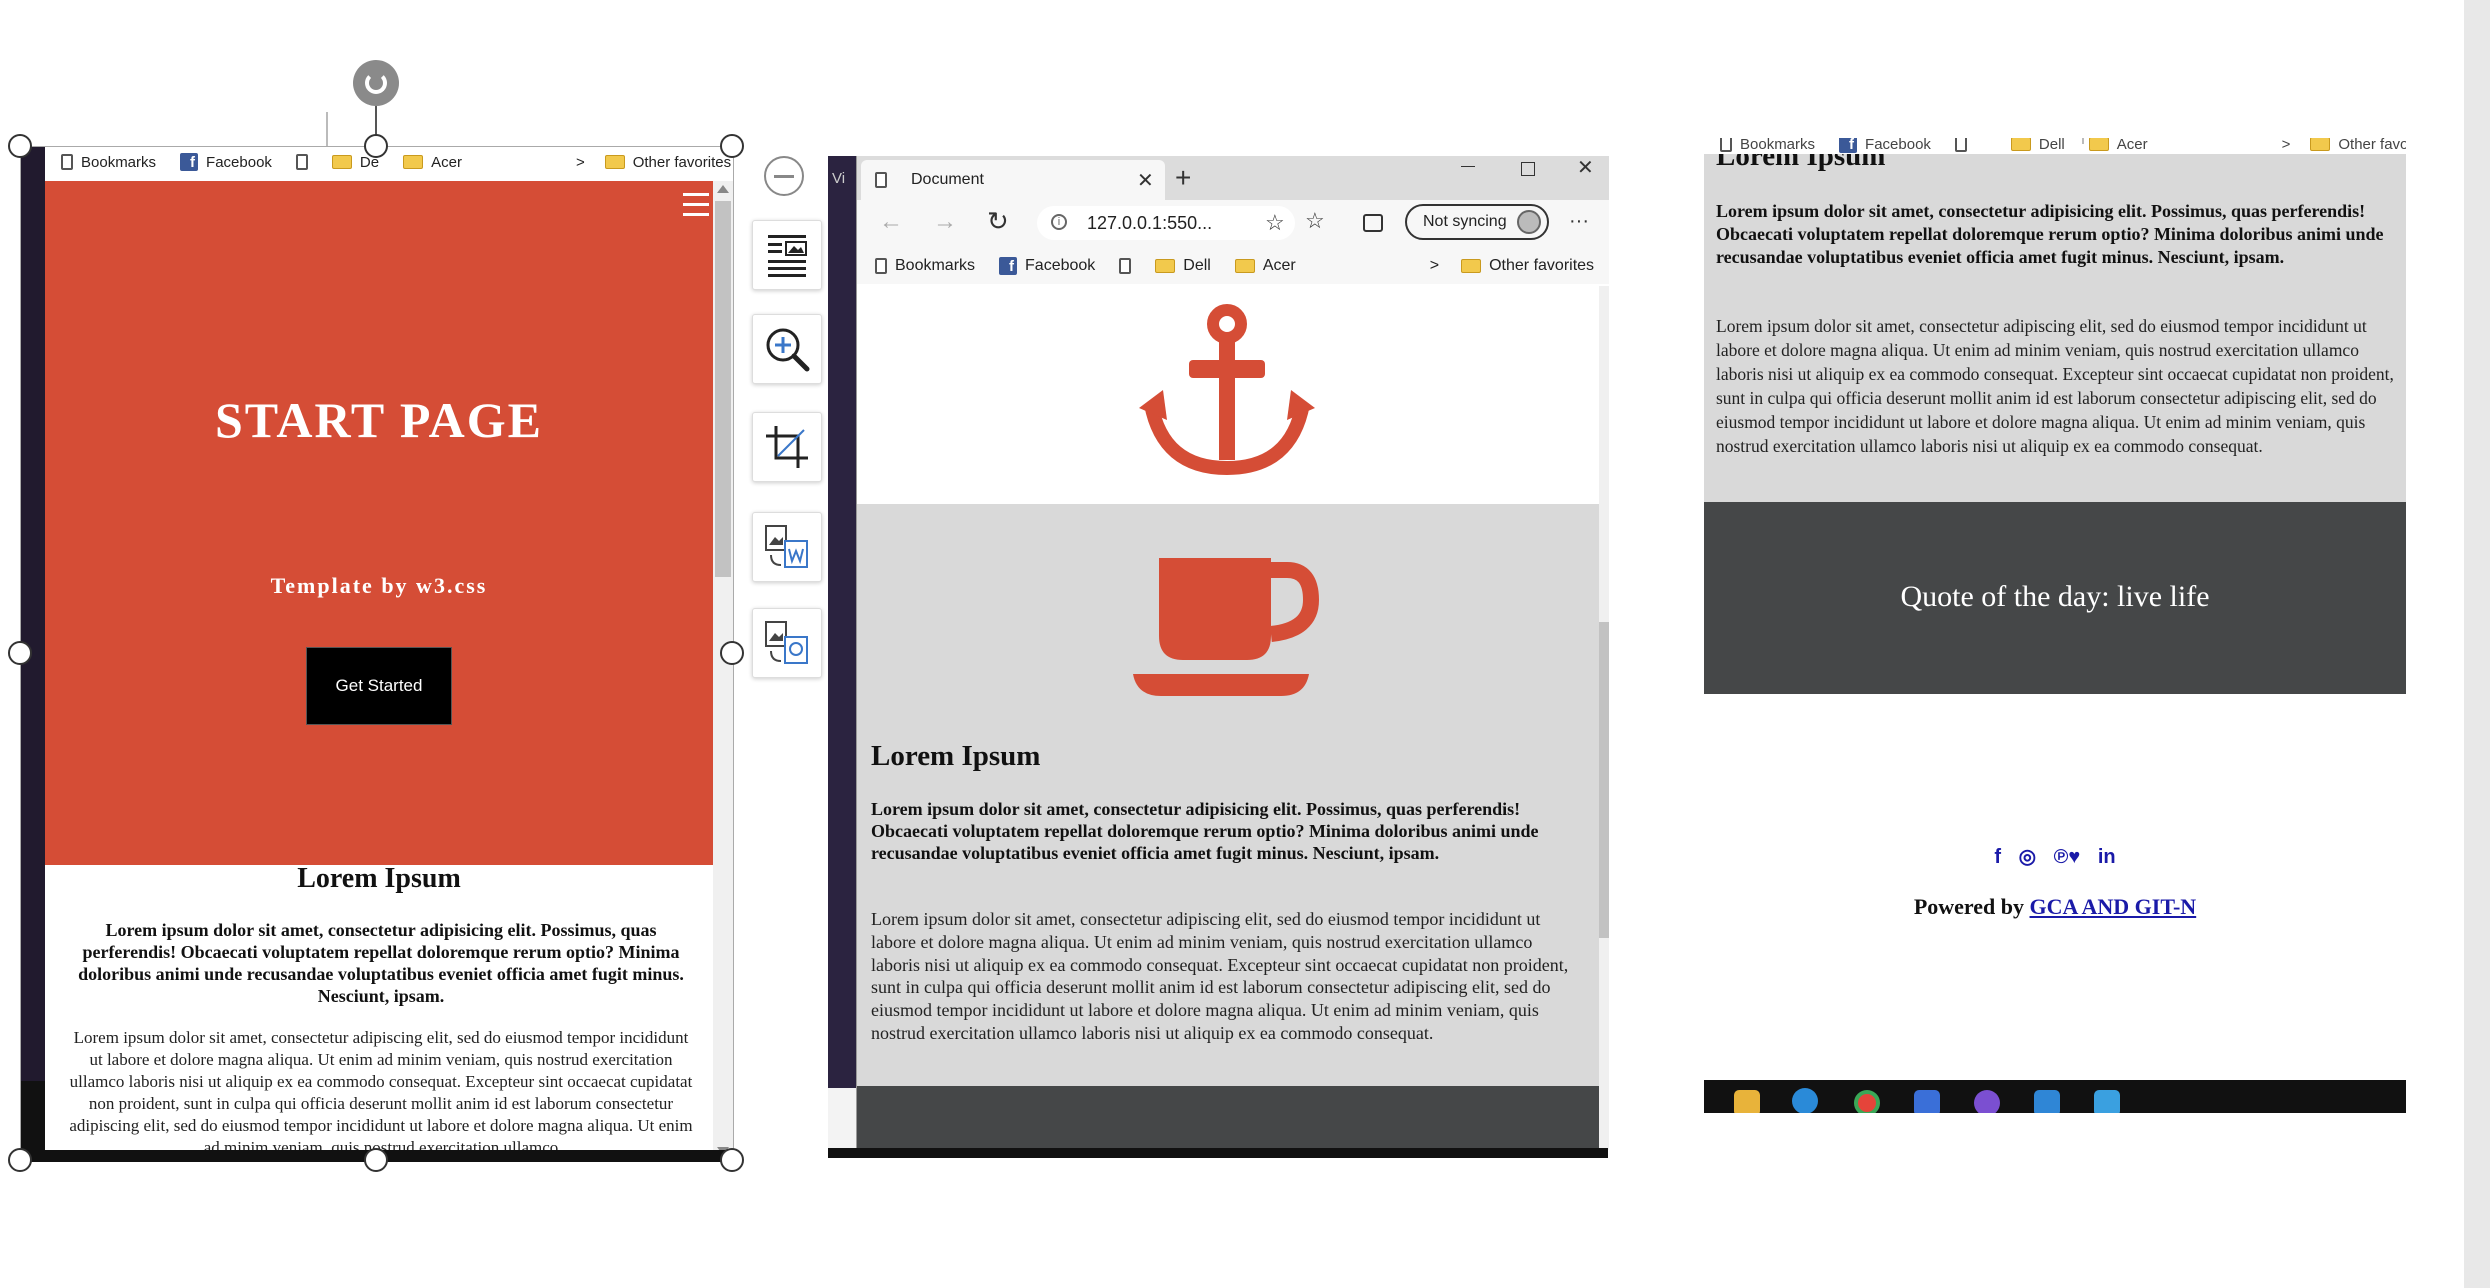 The height and width of the screenshot is (1288, 2490). I want to click on resize-handle-n, so click(376, 146).